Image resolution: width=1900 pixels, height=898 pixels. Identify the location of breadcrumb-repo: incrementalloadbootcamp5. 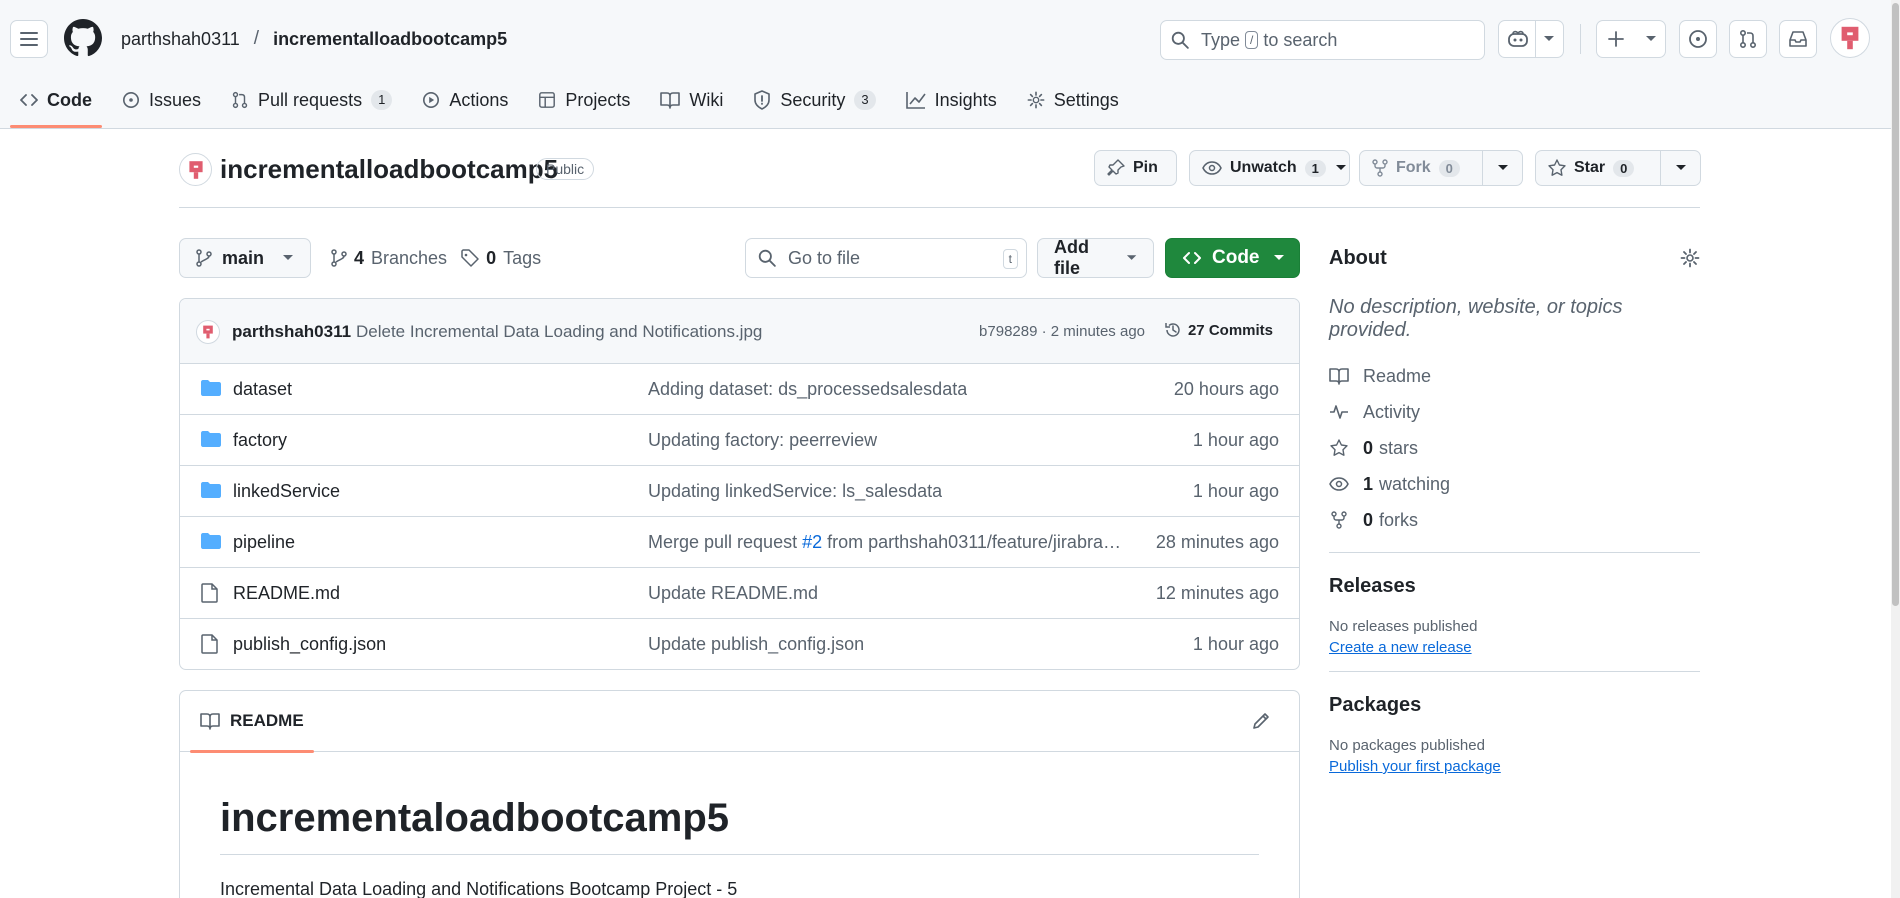
(390, 39).